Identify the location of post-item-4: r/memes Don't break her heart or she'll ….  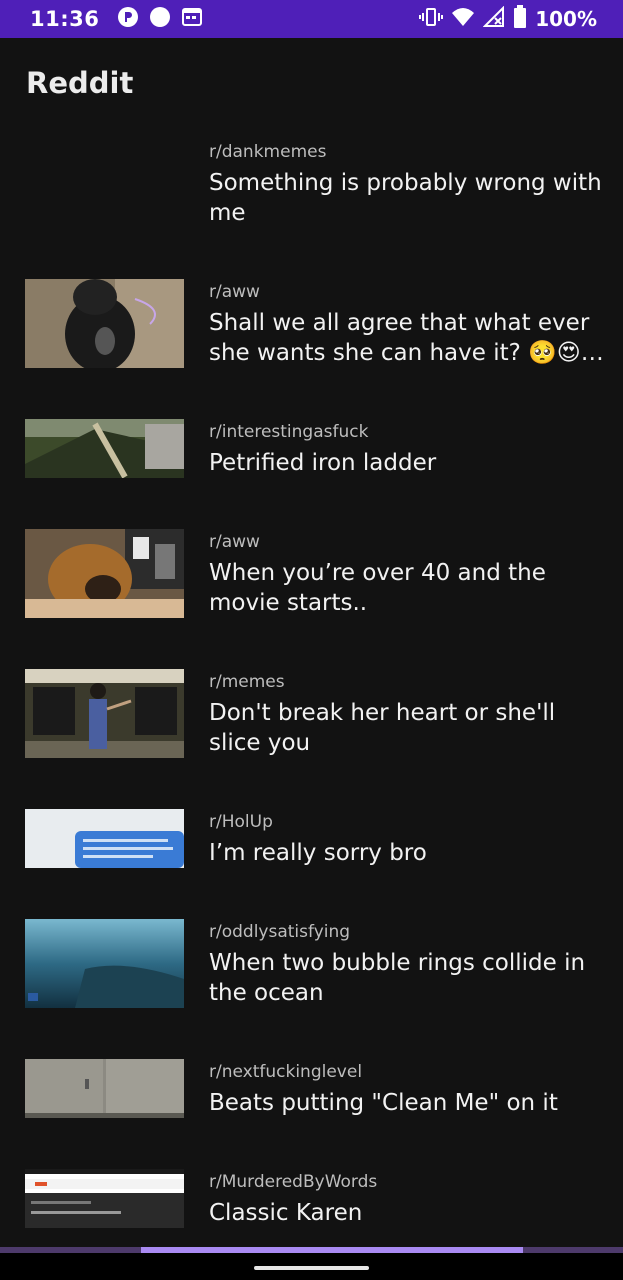
(311, 719).